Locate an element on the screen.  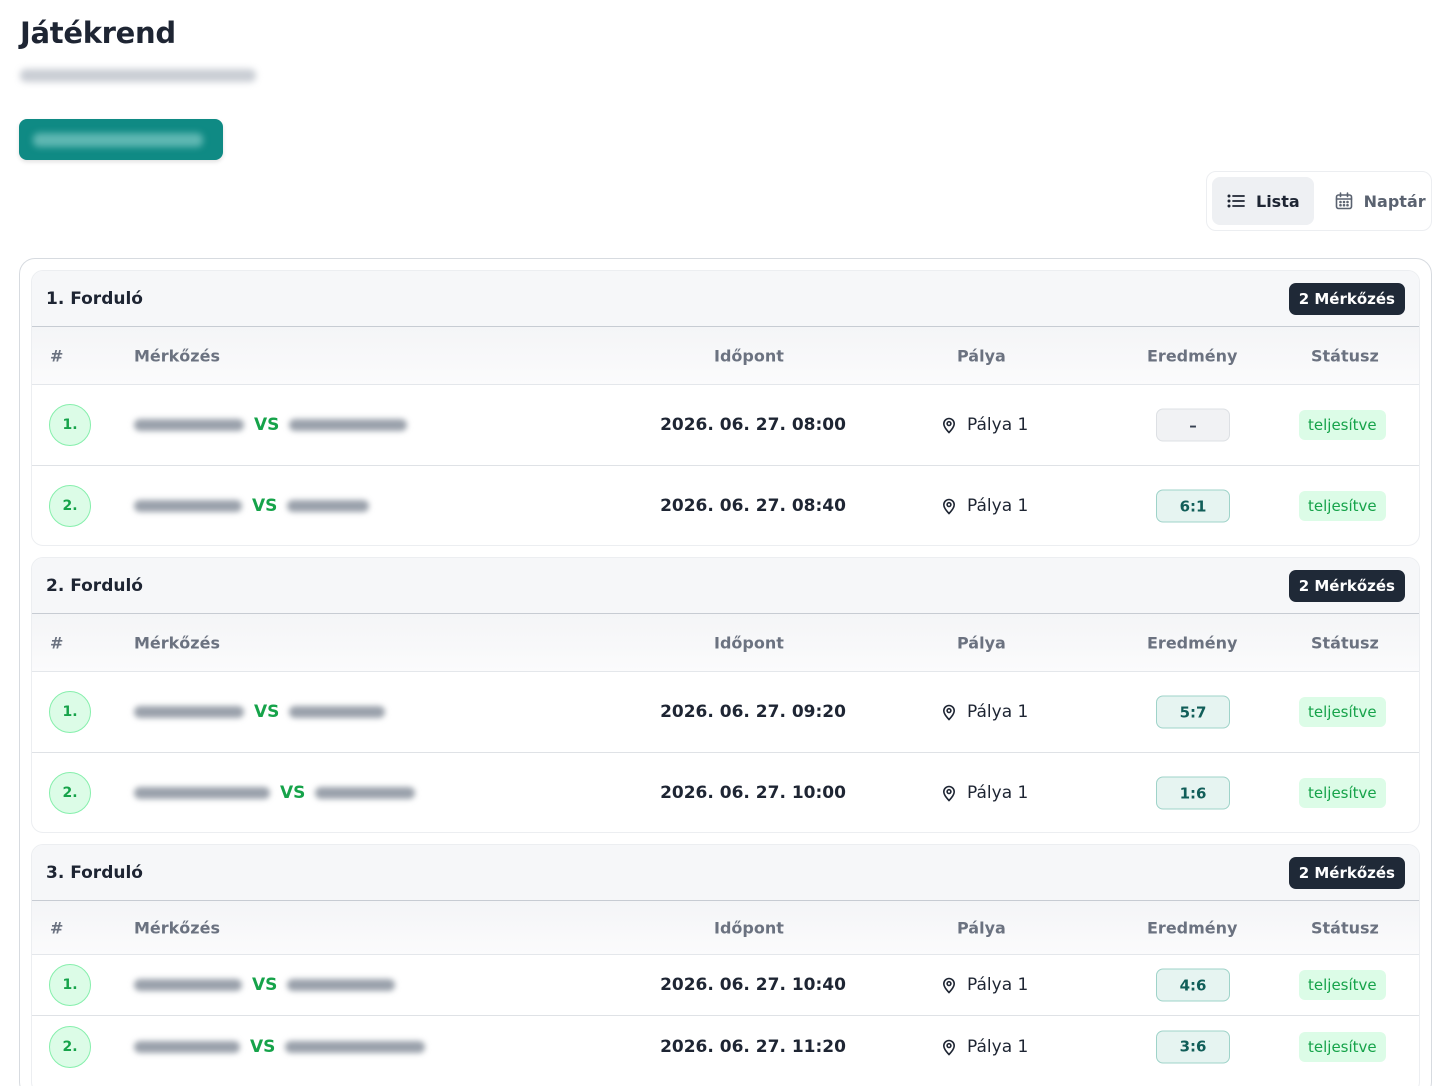
result-badge: 5:7 is located at coordinates (1193, 712).